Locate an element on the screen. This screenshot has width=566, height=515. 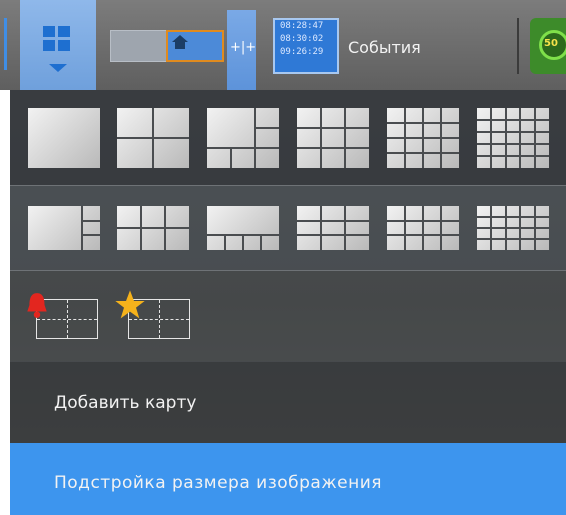
left-edge-indicator is located at coordinates (5, 44).